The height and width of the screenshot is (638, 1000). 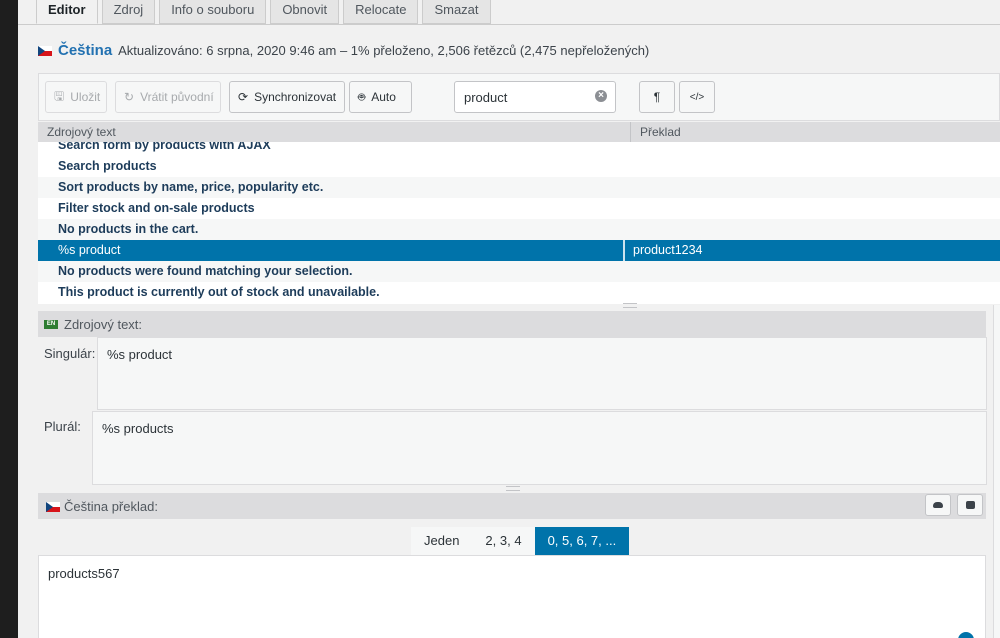 I want to click on cloud-translate-button, so click(x=938, y=505).